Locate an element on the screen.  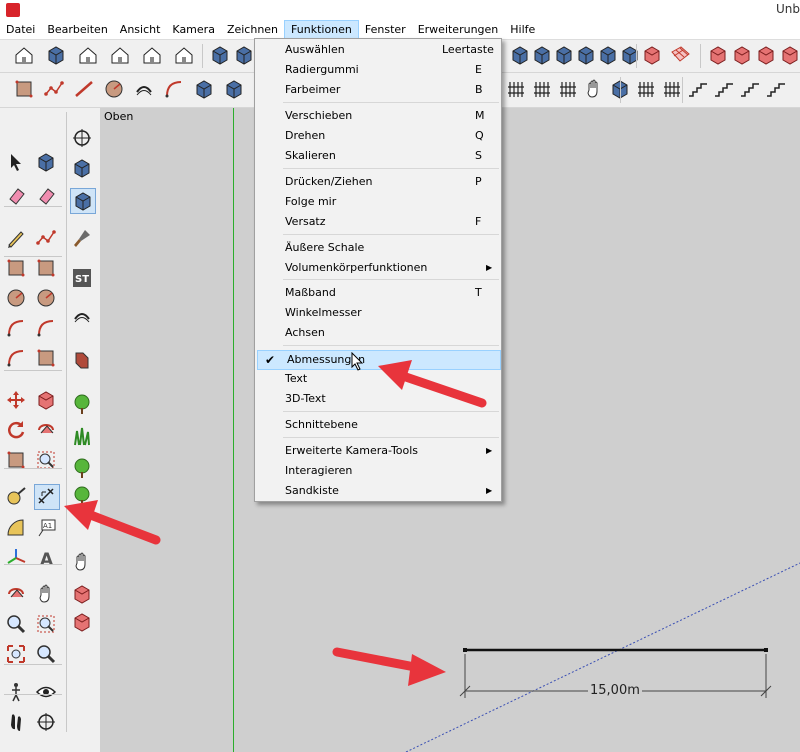
sandbox-shape-button is located at coordinates (82, 316).